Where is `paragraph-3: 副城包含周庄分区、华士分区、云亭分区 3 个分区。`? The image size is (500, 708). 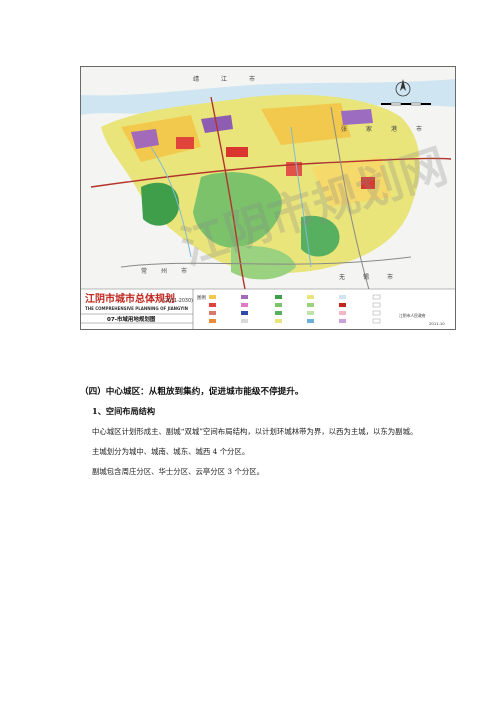
paragraph-3: 副城包含周庄分区、华士分区、云亭分区 3 个分区。 is located at coordinates (178, 471).